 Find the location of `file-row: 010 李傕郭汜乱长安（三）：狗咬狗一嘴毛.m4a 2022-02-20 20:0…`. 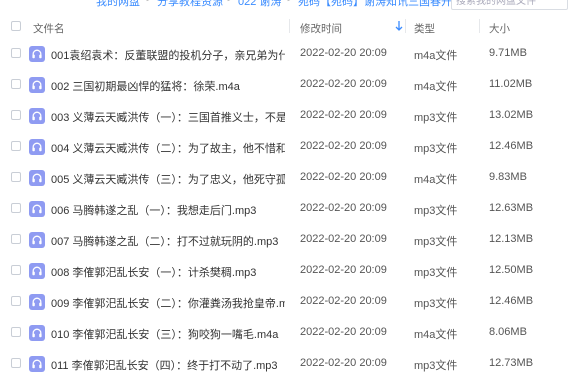

file-row: 010 李傕郭汜乱长安（三）：狗咬狗一嘴毛.m4a 2022-02-20 20:0… is located at coordinates (288, 333).